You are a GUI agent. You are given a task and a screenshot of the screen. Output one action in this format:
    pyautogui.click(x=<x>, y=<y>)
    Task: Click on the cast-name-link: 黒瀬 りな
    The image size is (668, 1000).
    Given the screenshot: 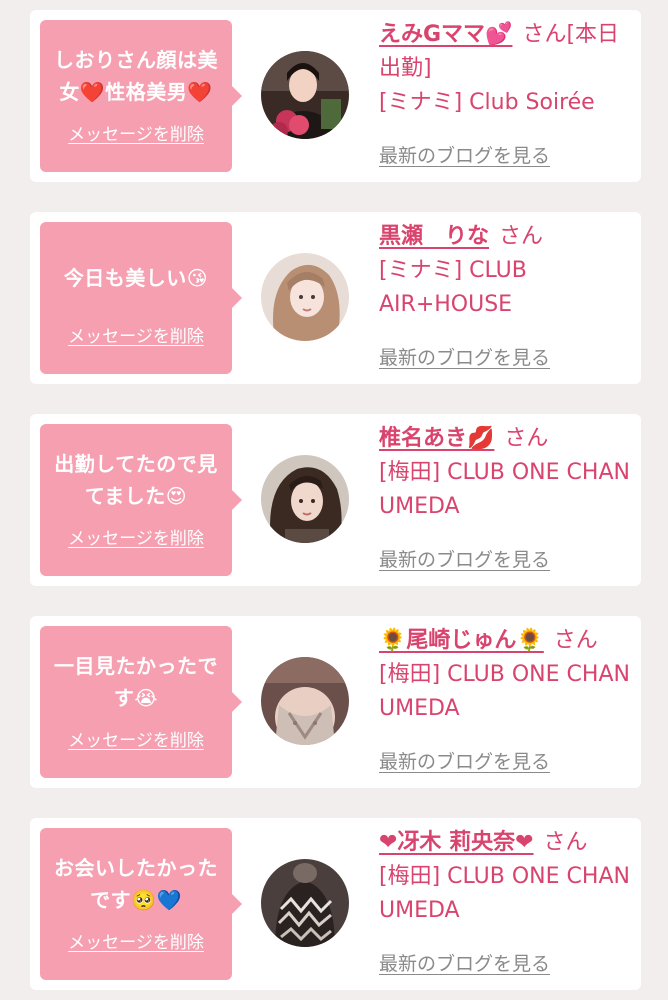 What is the action you would take?
    pyautogui.click(x=434, y=236)
    